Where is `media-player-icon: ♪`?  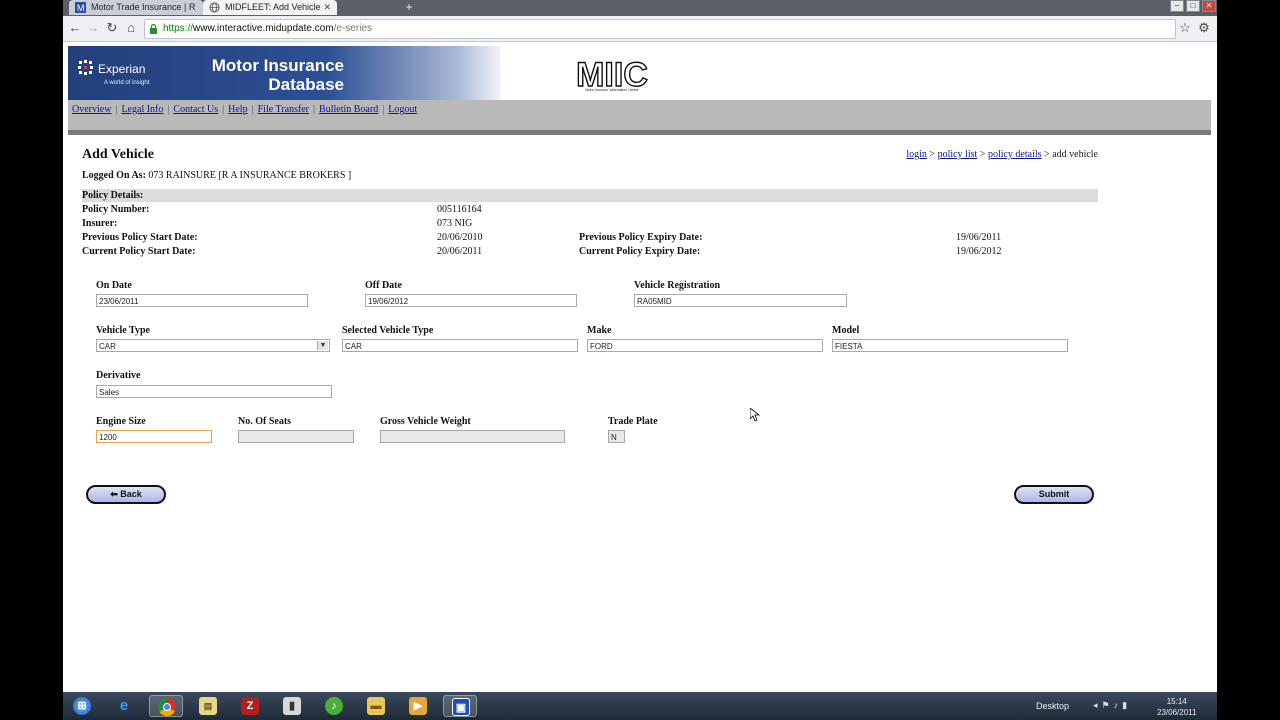 media-player-icon: ♪ is located at coordinates (334, 706).